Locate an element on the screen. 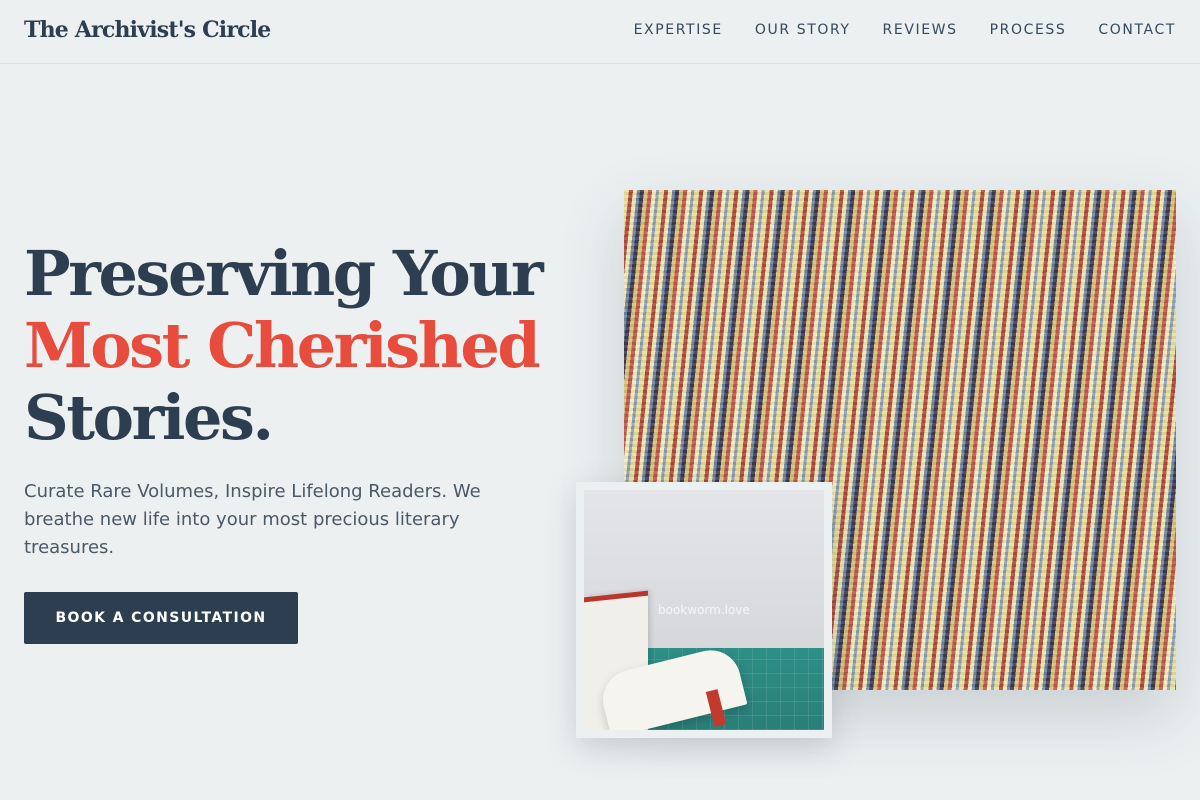 The image size is (1200, 800). book-consultation-button: BOOK A CONSULTATION is located at coordinates (161, 618).